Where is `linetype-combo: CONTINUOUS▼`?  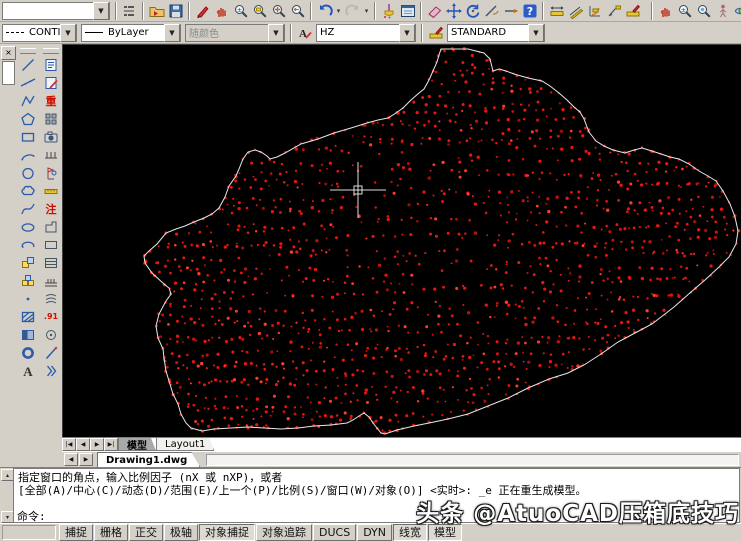 linetype-combo: CONTINUOUS▼ is located at coordinates (39, 33).